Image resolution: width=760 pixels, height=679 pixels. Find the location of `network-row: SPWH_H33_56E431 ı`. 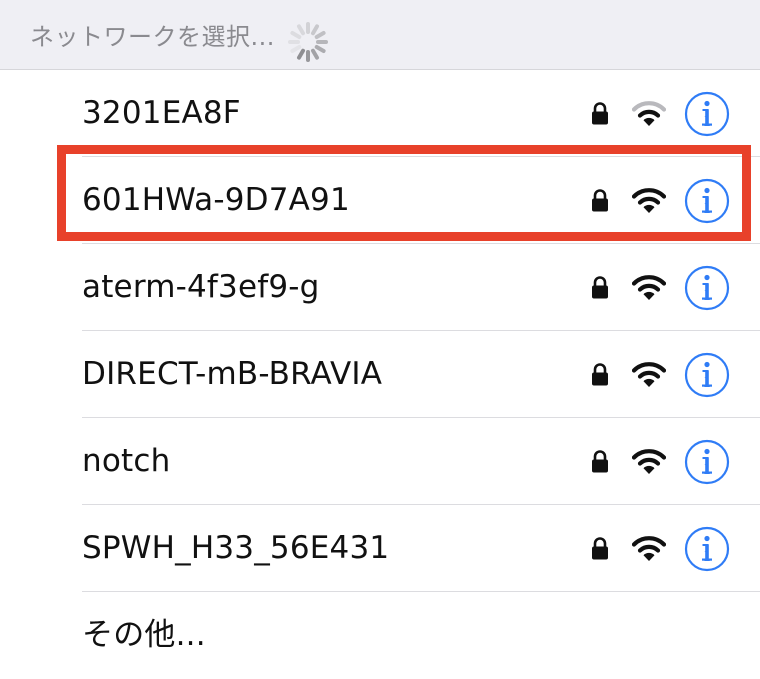

network-row: SPWH_H33_56E431 ı is located at coordinates (380, 548).